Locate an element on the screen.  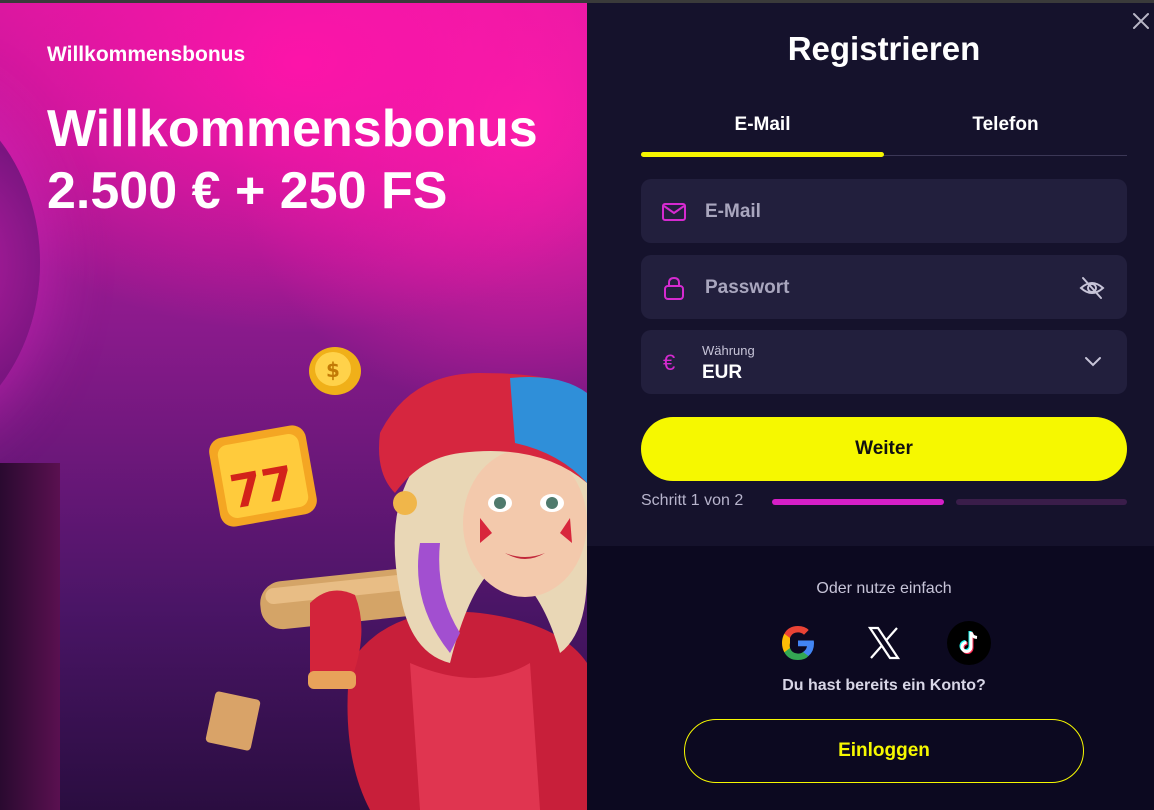
currency-label: Währung is located at coordinates (728, 350).